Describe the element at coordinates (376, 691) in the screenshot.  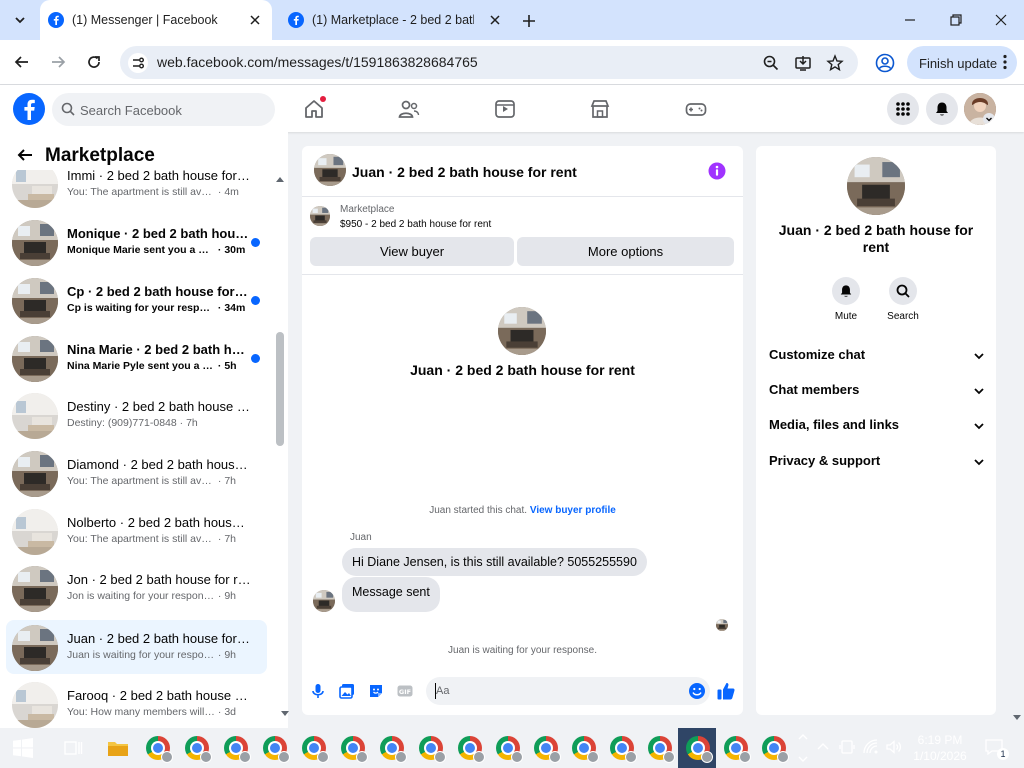
I see `sticker-icon` at that location.